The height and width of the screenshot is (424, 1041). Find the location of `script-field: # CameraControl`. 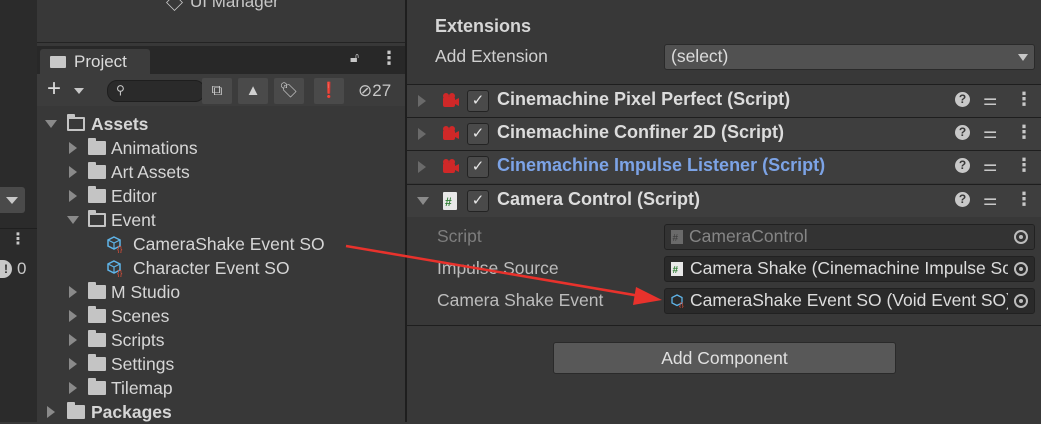

script-field: # CameraControl is located at coordinates (849, 237).